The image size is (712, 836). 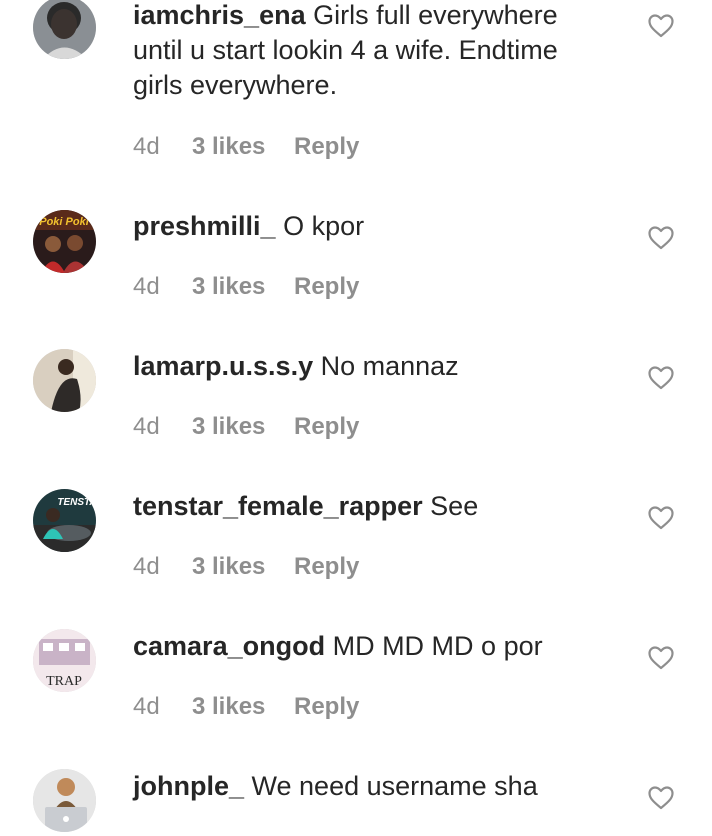 I want to click on comment-username: tenstar_female_rapper, so click(x=278, y=506).